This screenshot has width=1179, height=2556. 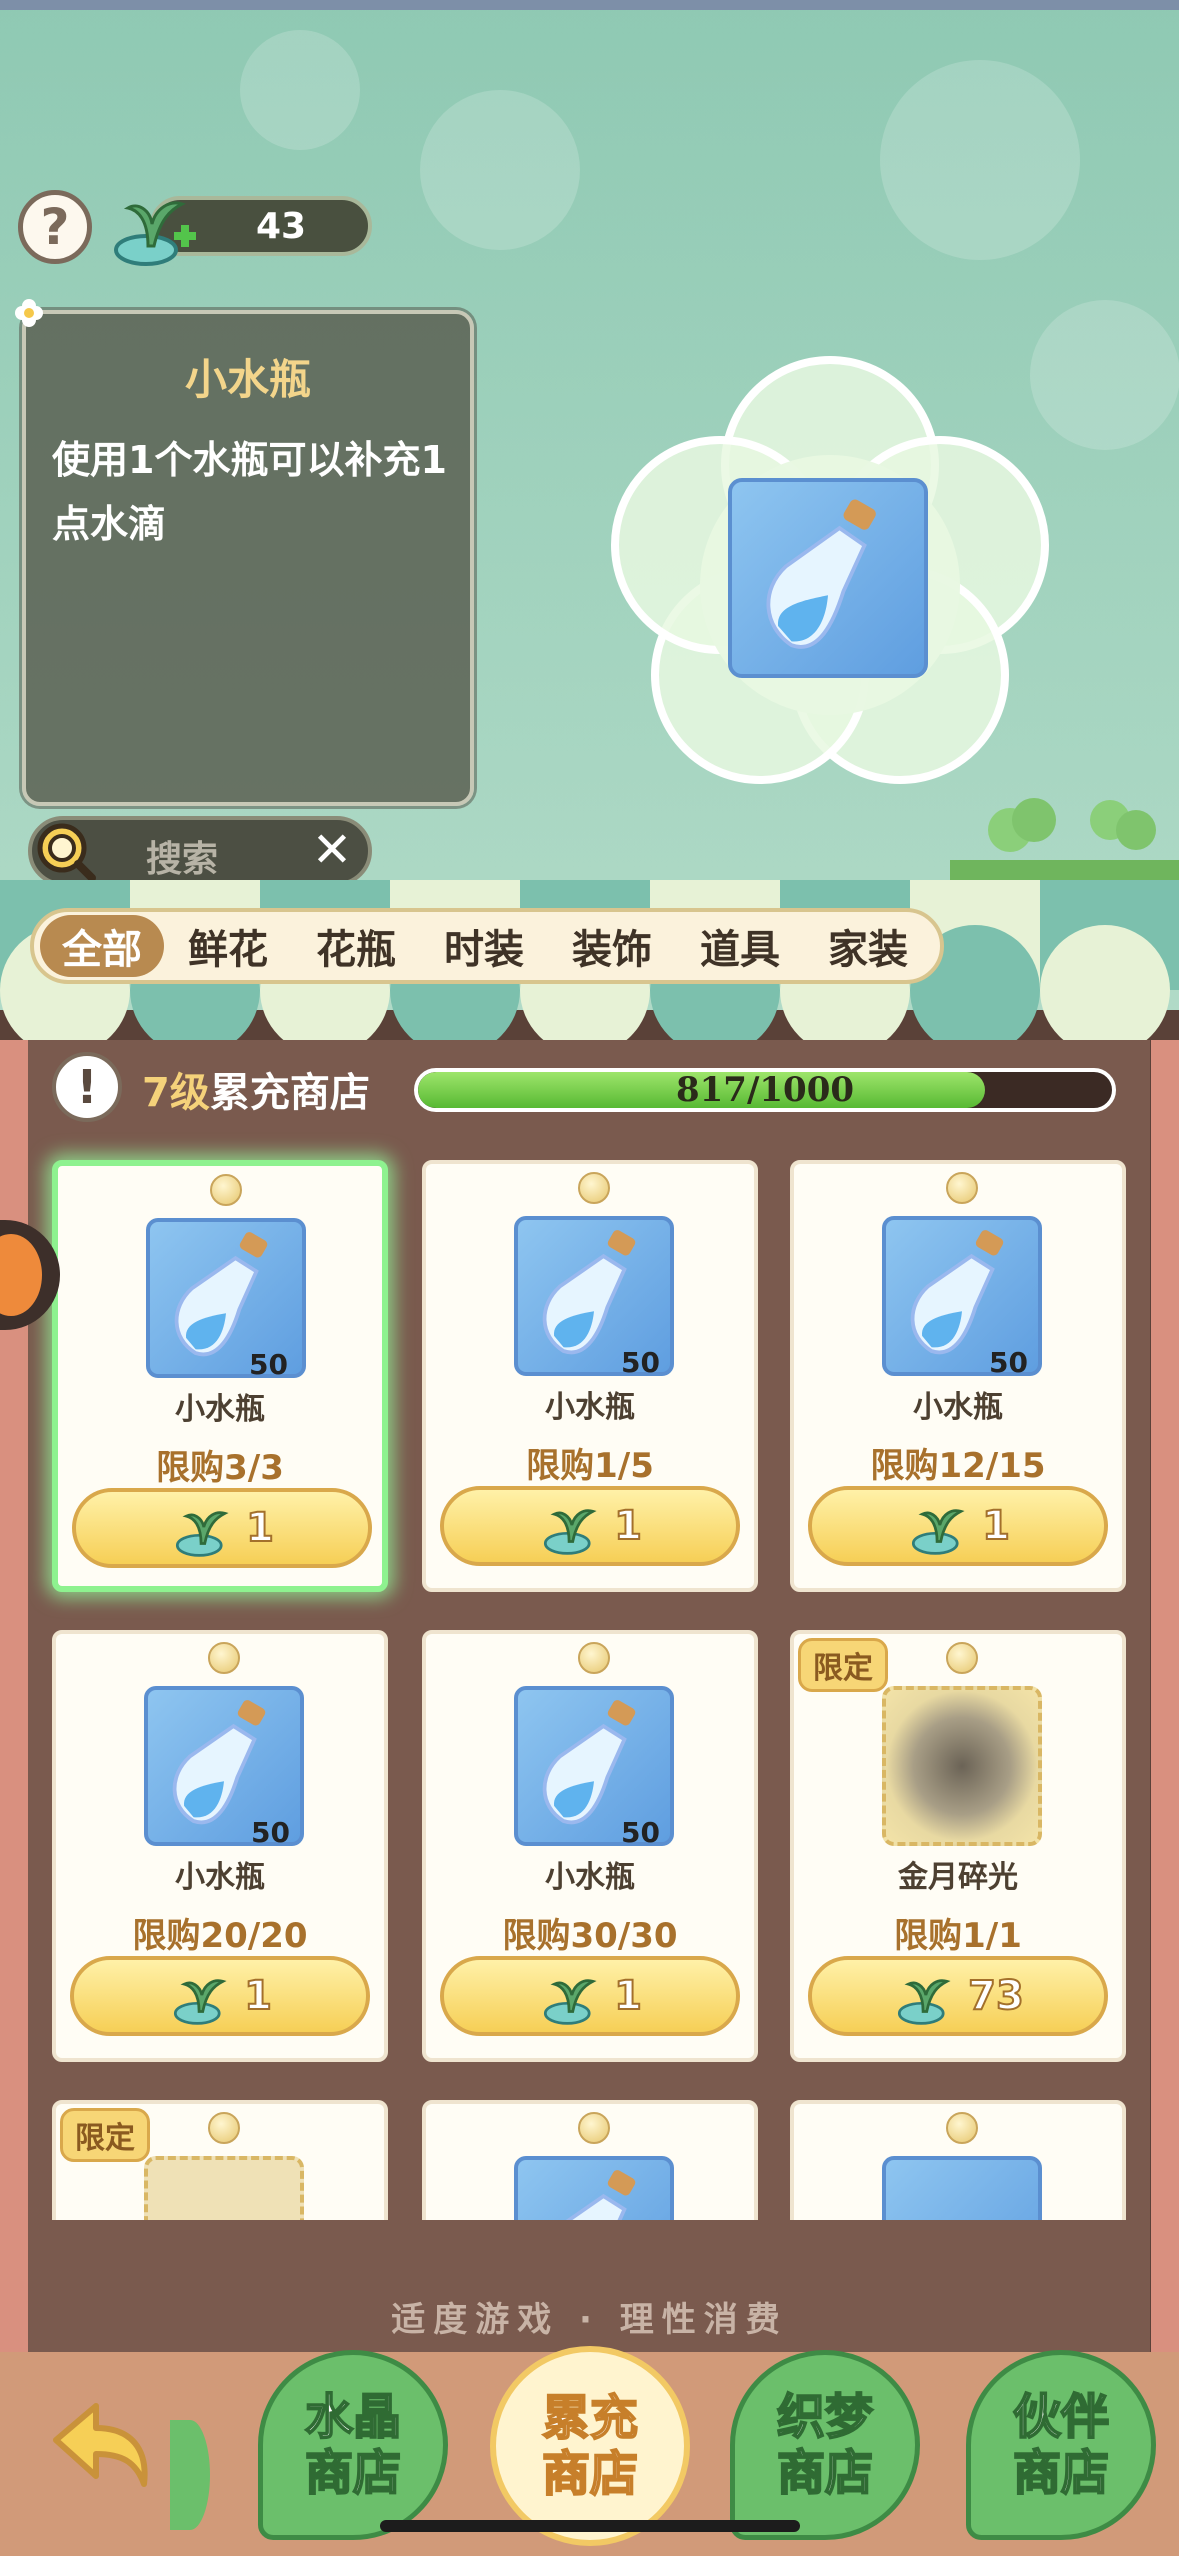 What do you see at coordinates (289, 1093) in the screenshot?
I see `shop-level-name: 累充商店` at bounding box center [289, 1093].